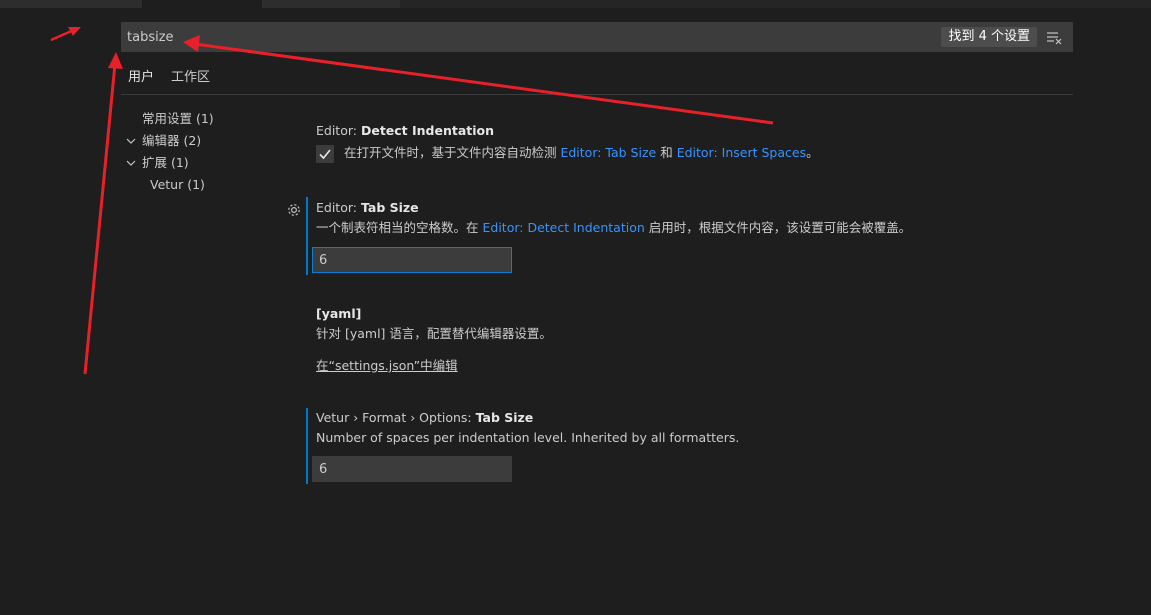 Image resolution: width=1151 pixels, height=615 pixels. I want to click on settings-search-input, so click(527, 37).